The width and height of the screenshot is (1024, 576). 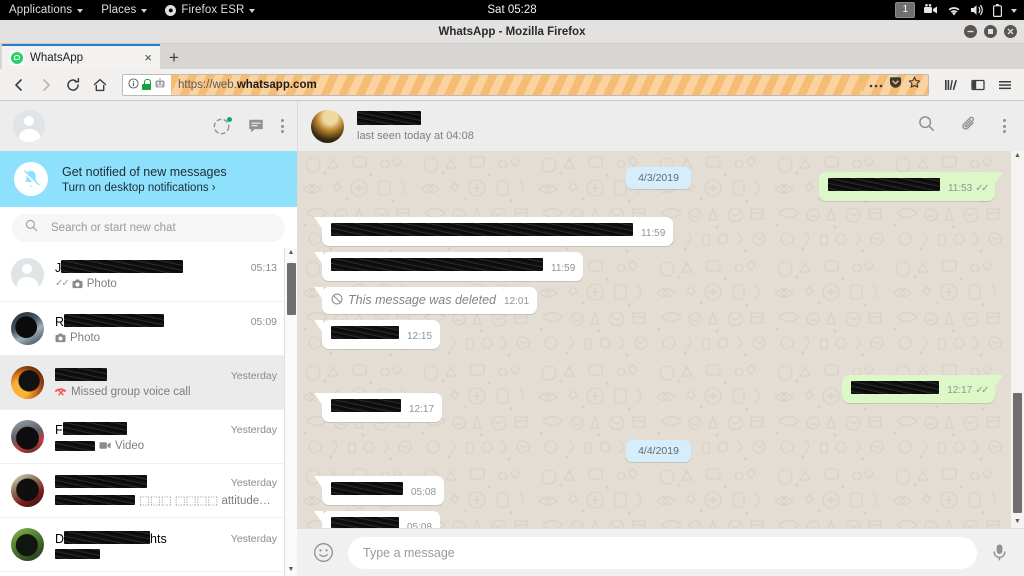 What do you see at coordinates (73, 85) in the screenshot?
I see `reload-button` at bounding box center [73, 85].